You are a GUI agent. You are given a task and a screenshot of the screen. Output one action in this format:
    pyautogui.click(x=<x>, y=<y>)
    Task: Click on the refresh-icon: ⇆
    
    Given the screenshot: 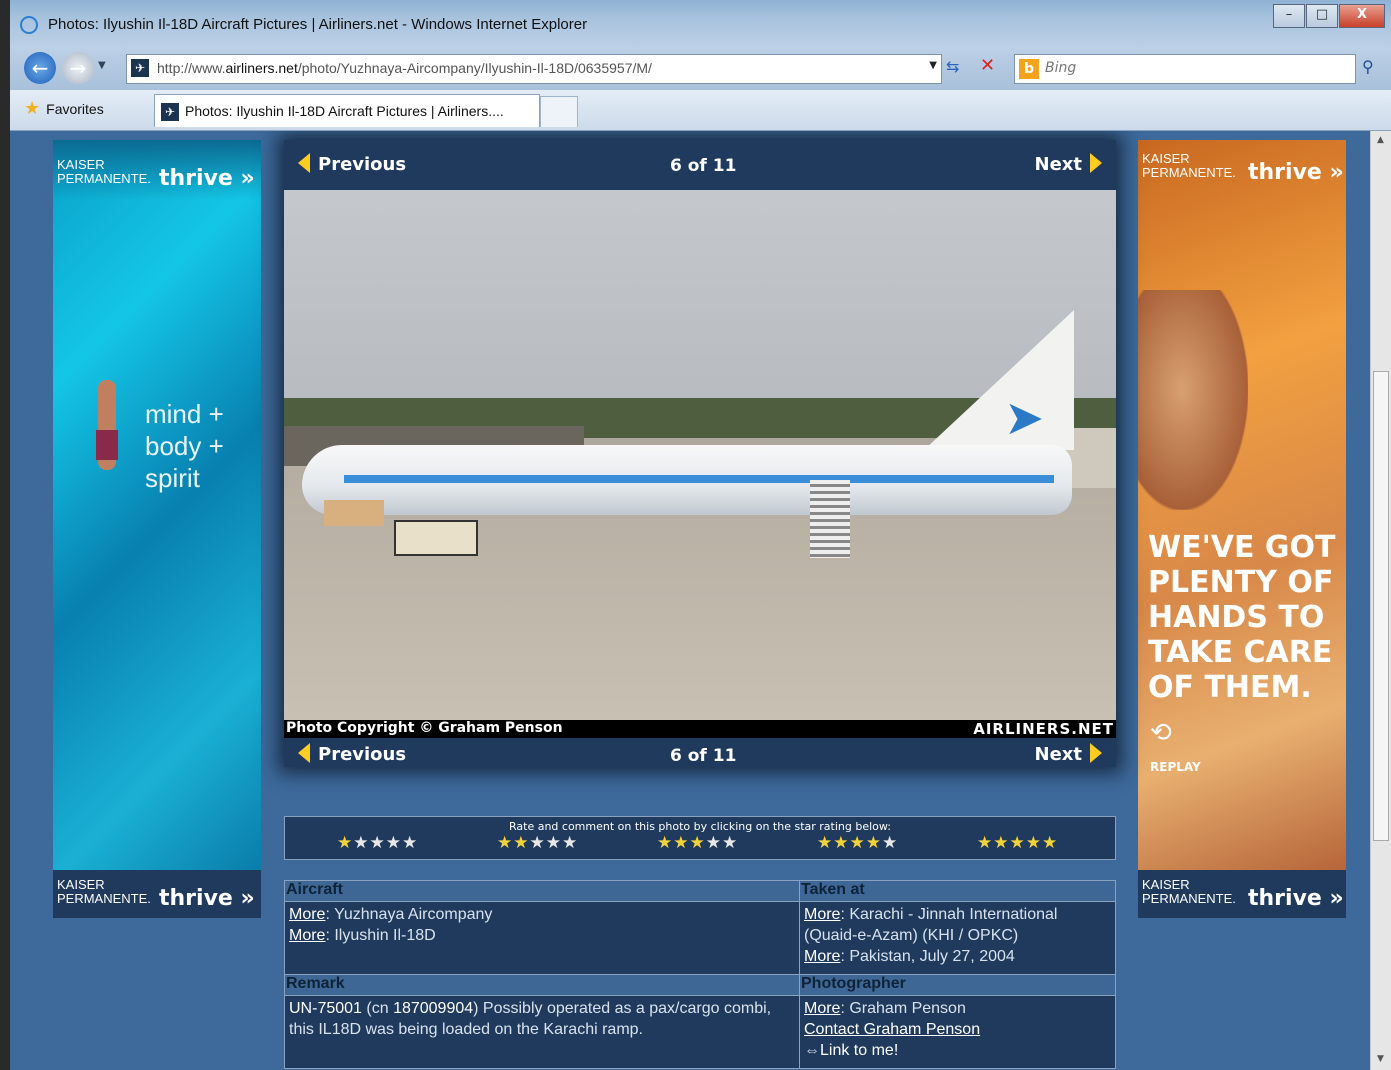 What is the action you would take?
    pyautogui.click(x=952, y=66)
    